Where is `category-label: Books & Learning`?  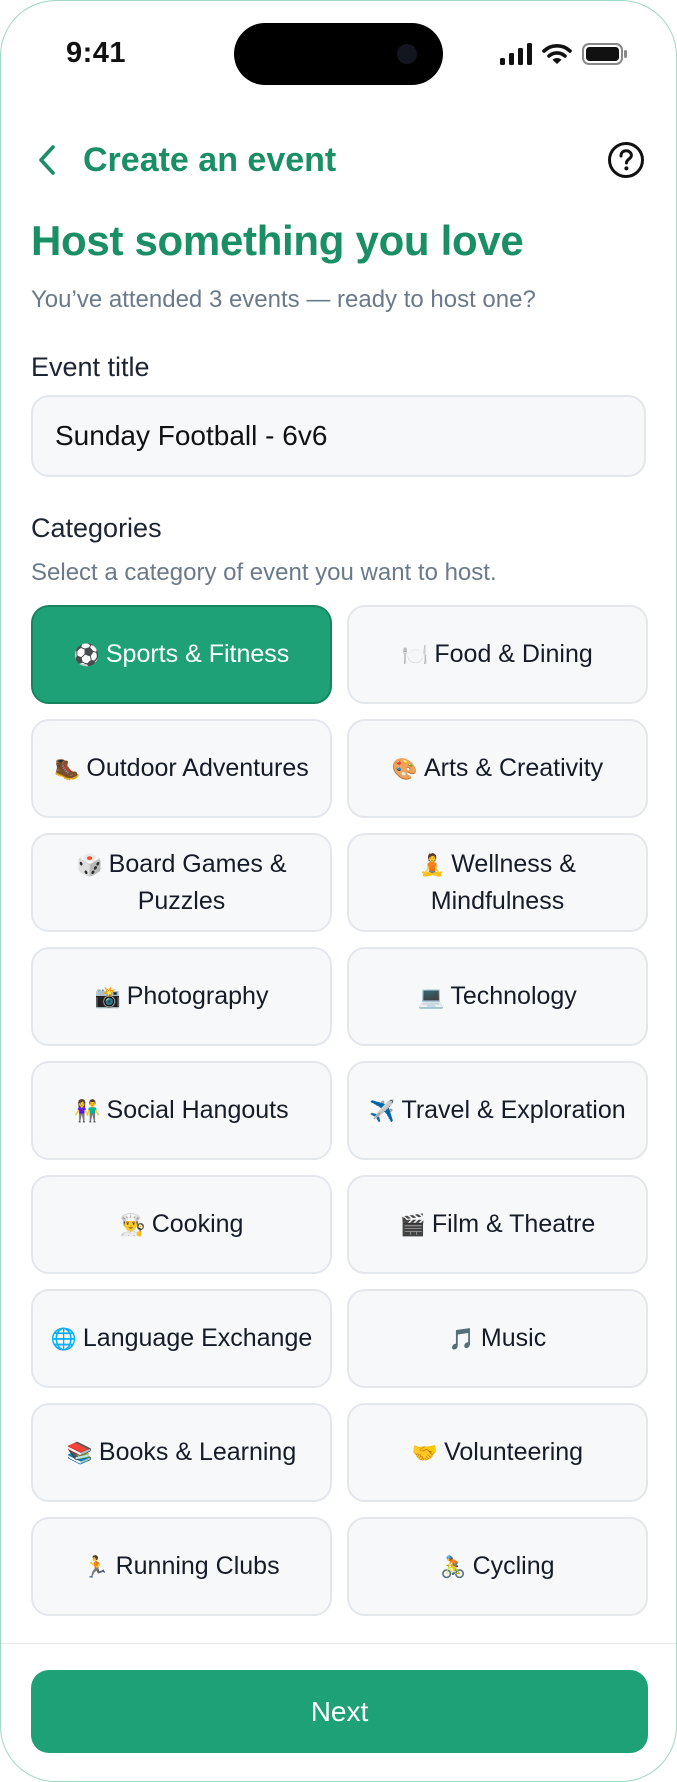 category-label: Books & Learning is located at coordinates (197, 1452).